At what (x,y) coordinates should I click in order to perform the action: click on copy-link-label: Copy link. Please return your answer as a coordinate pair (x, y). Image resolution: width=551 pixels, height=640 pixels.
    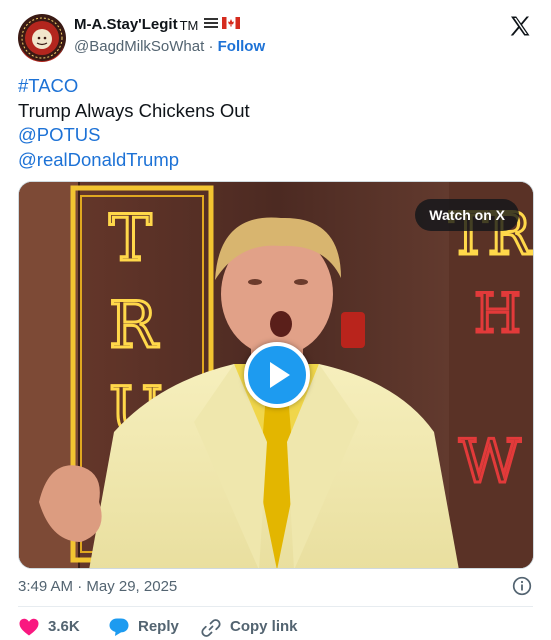
    Looking at the image, I should click on (264, 626).